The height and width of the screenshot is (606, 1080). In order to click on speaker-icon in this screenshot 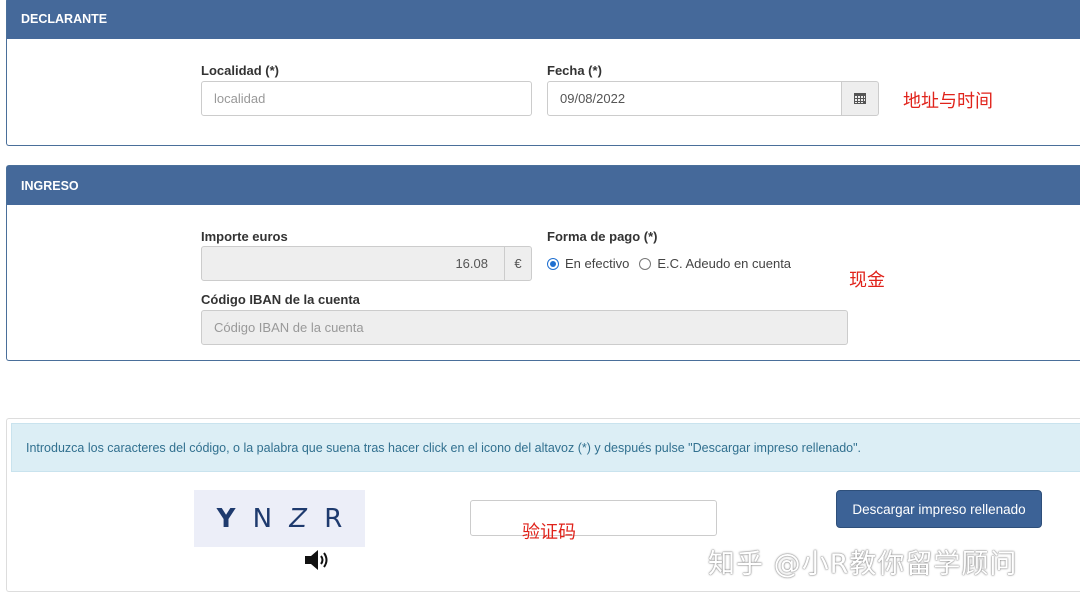, I will do `click(318, 560)`.